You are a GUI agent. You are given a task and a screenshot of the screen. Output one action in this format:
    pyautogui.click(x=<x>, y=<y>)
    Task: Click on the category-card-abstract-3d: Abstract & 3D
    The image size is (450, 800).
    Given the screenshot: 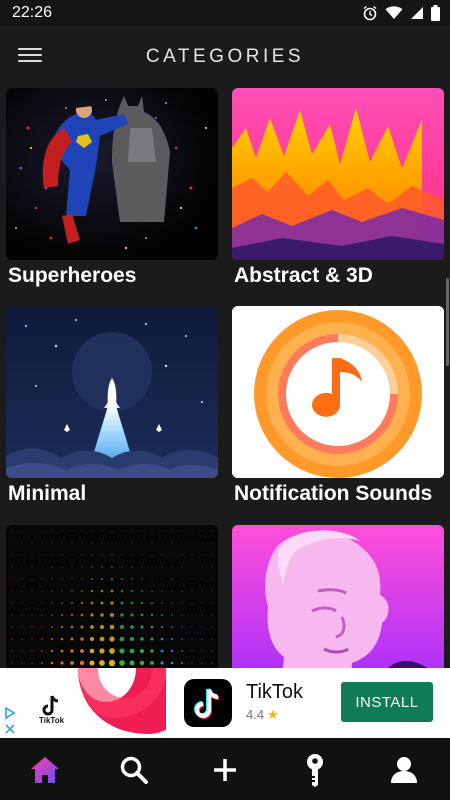 What is the action you would take?
    pyautogui.click(x=338, y=187)
    